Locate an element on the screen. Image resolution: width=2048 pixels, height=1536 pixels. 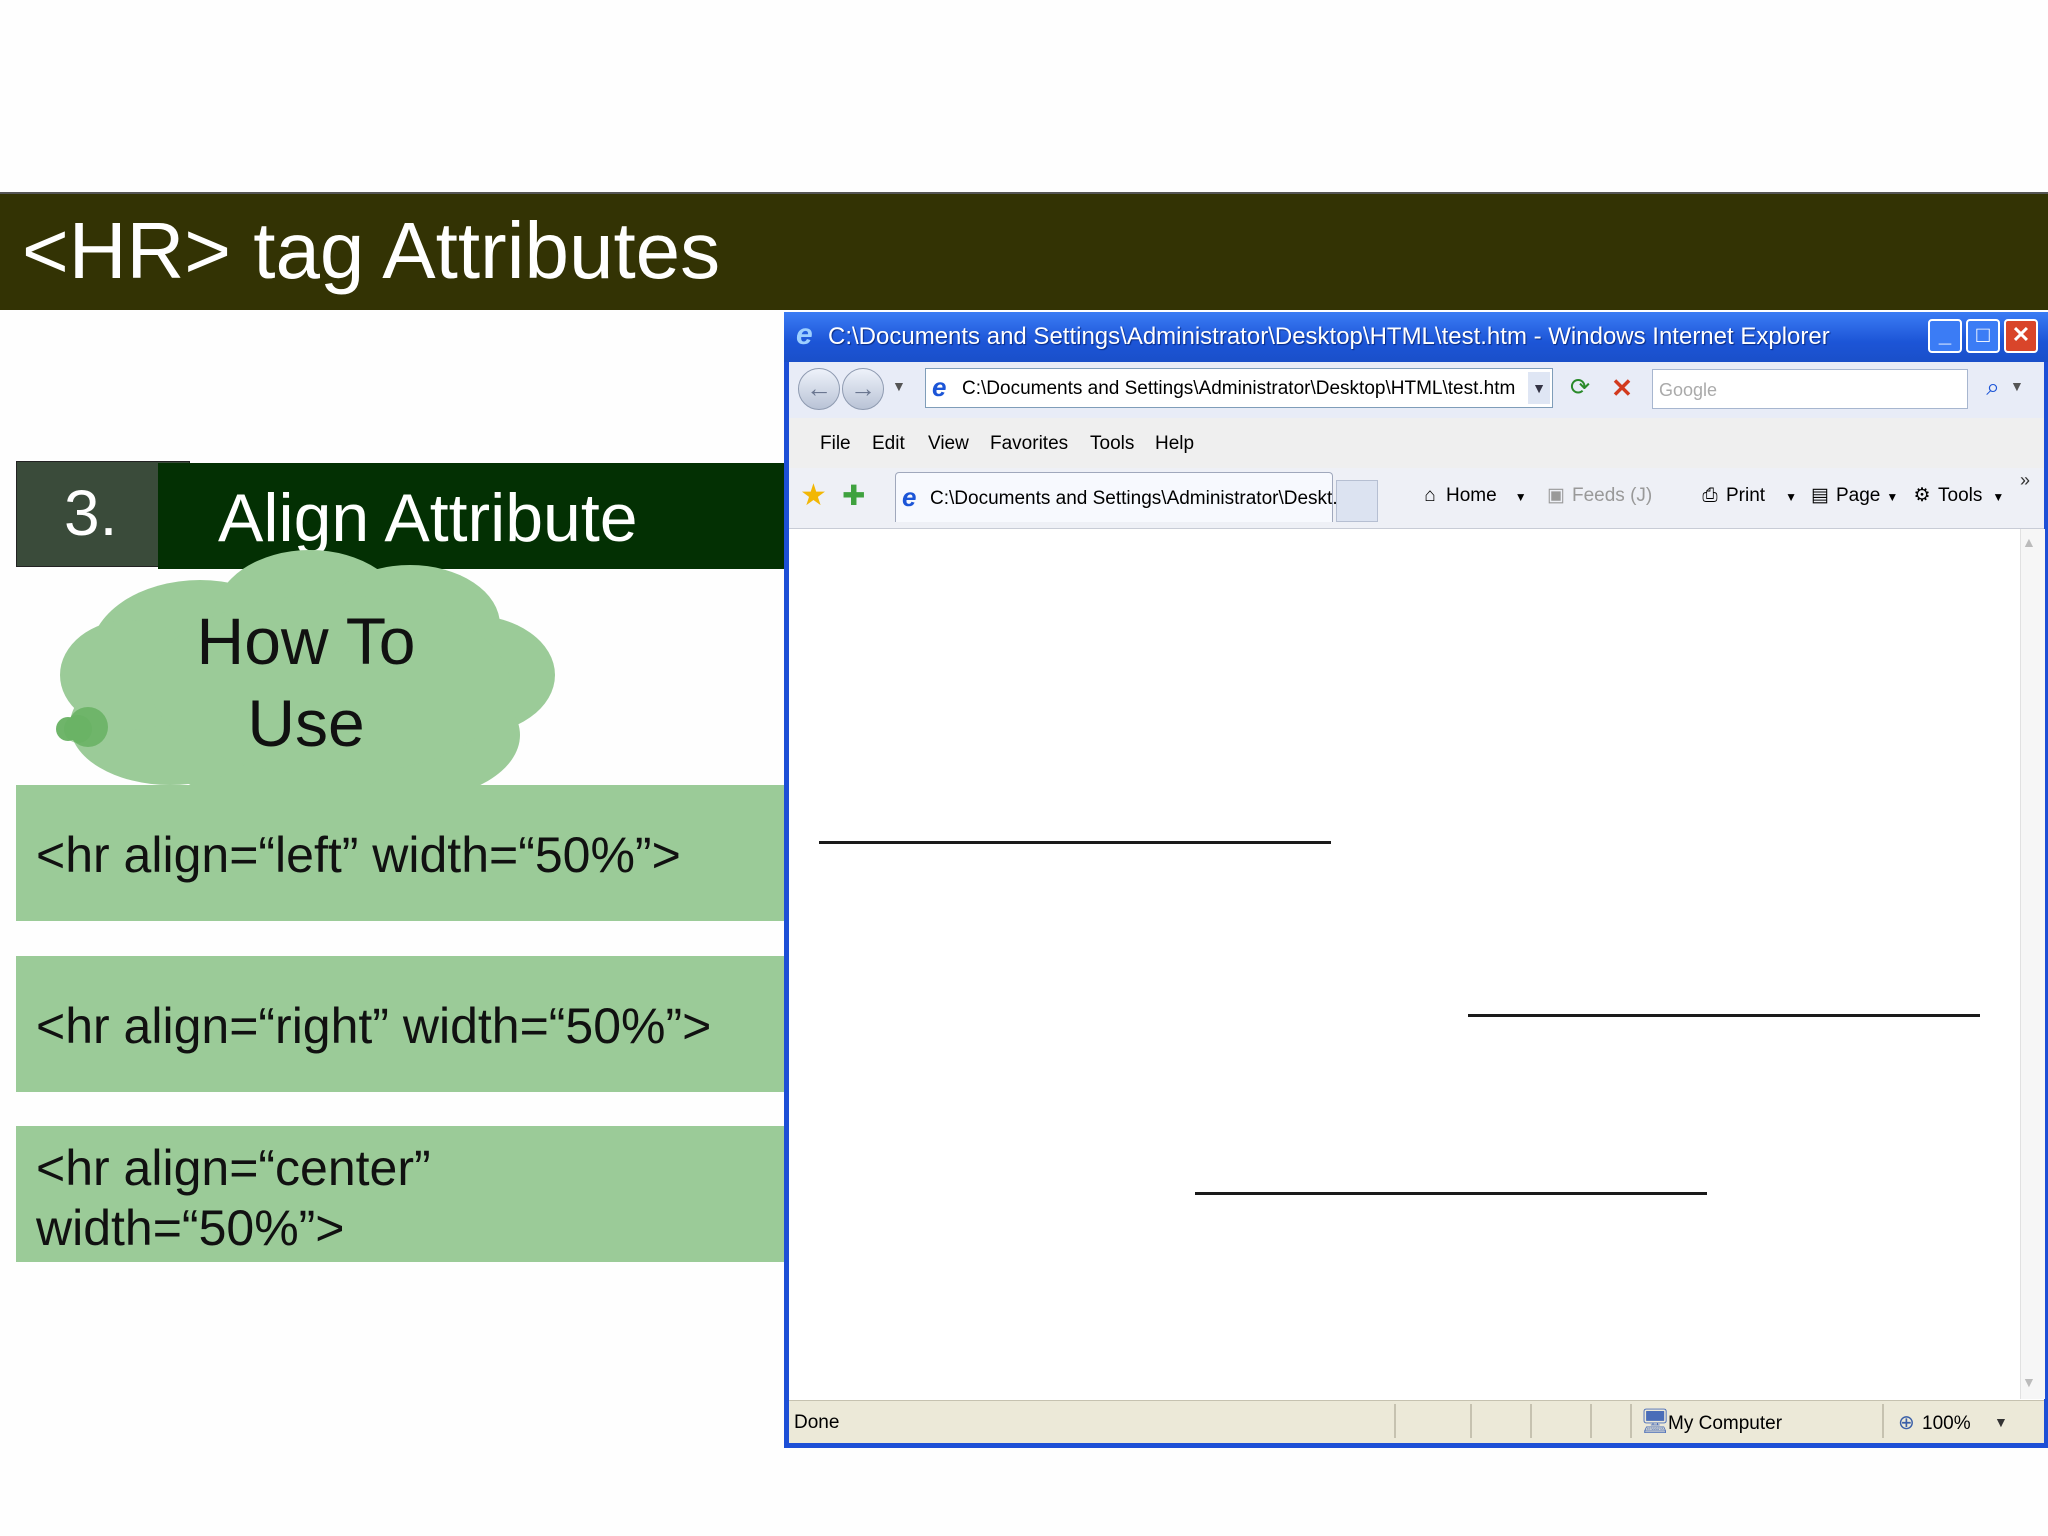
stop-icon: ✕ is located at coordinates (1622, 388).